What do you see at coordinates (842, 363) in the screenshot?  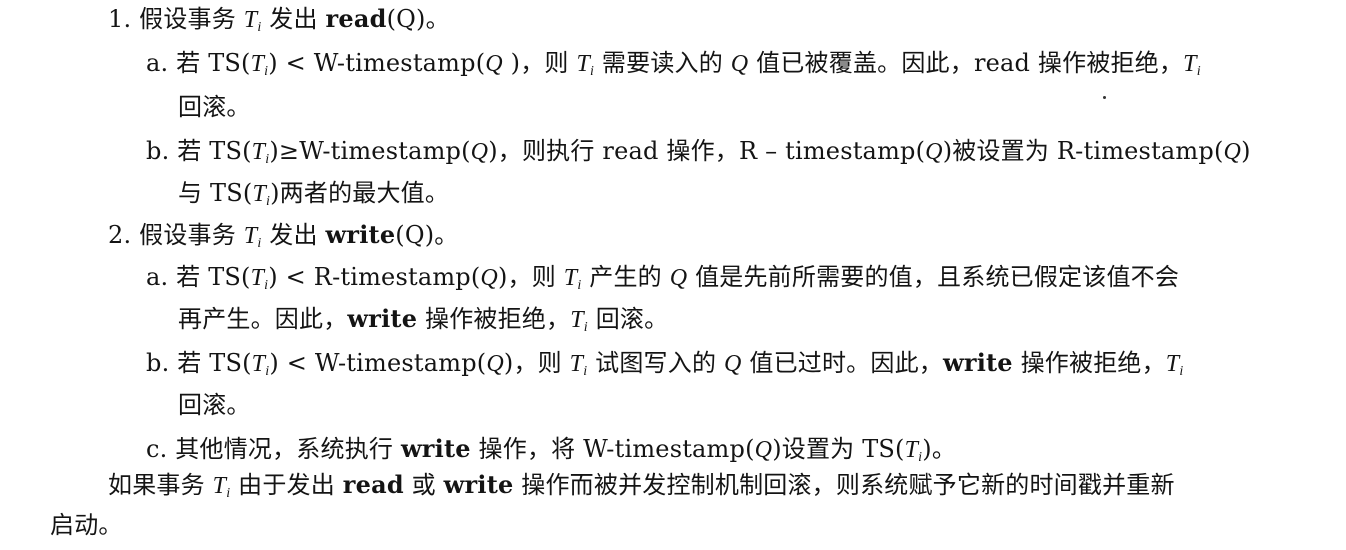 I see `text-fragment: 值已过时。因此，` at bounding box center [842, 363].